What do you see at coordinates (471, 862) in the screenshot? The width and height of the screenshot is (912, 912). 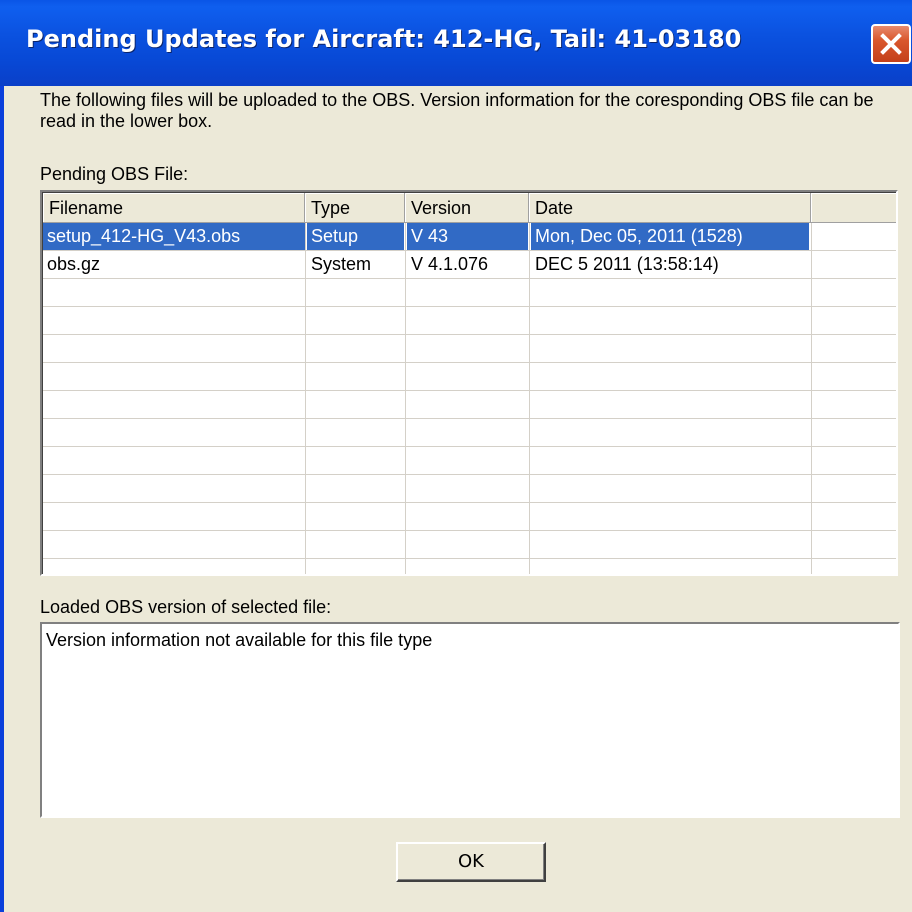 I see `ok-button: OK` at bounding box center [471, 862].